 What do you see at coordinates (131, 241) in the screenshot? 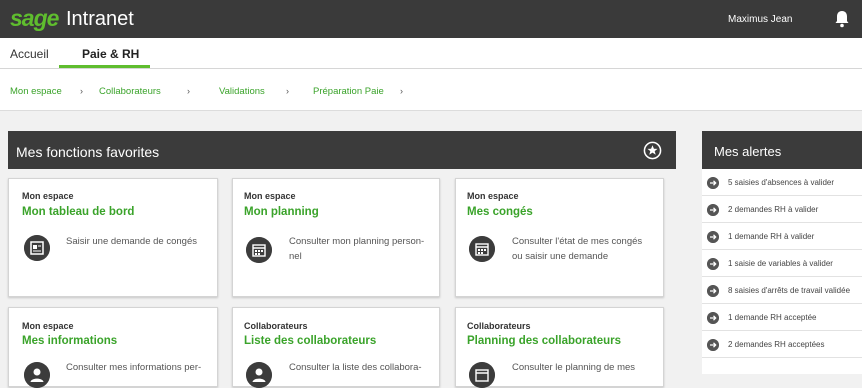
I see `card-description: Saisir une demande de congés` at bounding box center [131, 241].